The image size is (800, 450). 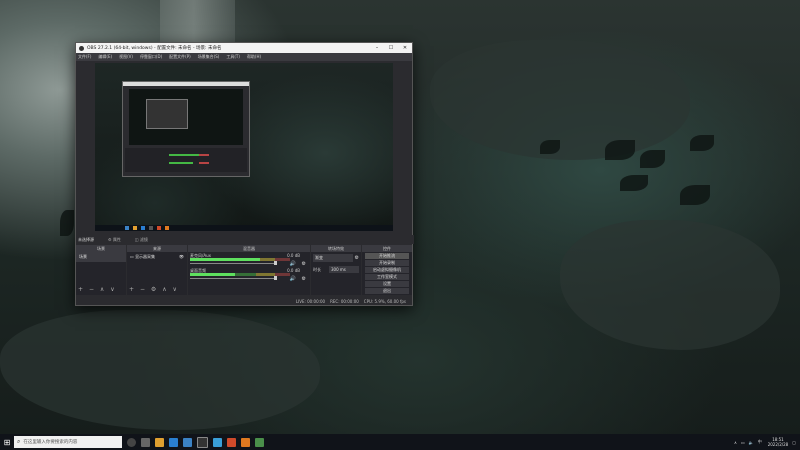 I want to click on transition-type-row: 渐变 ⚙, so click(x=336, y=258).